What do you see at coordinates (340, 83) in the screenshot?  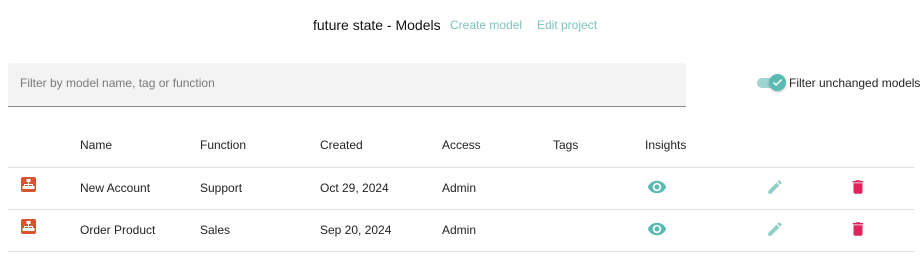 I see `filter-input` at bounding box center [340, 83].